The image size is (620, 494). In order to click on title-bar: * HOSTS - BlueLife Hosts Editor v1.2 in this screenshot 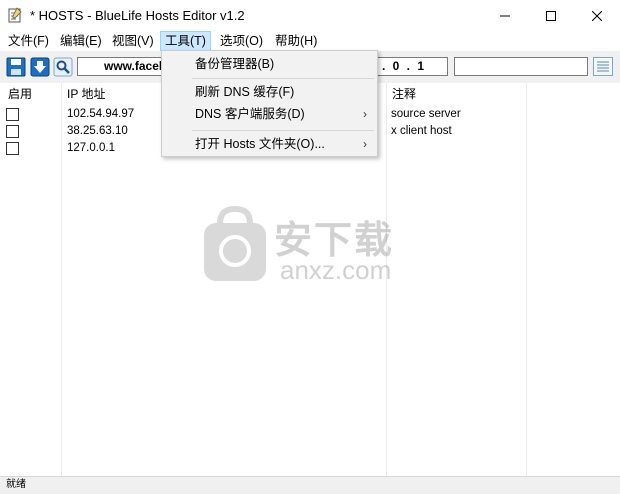, I will do `click(310, 15)`.